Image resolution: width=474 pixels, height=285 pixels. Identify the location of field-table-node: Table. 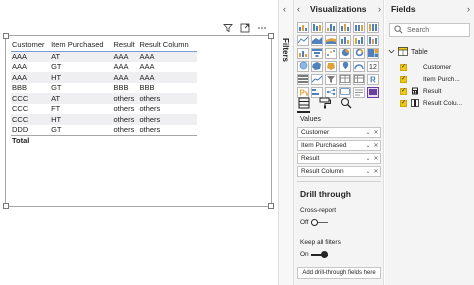
(408, 52).